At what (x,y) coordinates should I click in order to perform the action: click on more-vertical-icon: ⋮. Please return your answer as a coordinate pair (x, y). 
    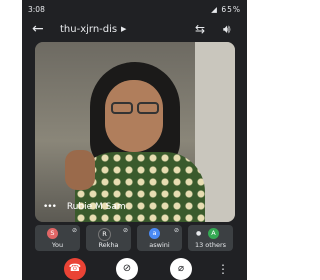
    Looking at the image, I should click on (223, 269).